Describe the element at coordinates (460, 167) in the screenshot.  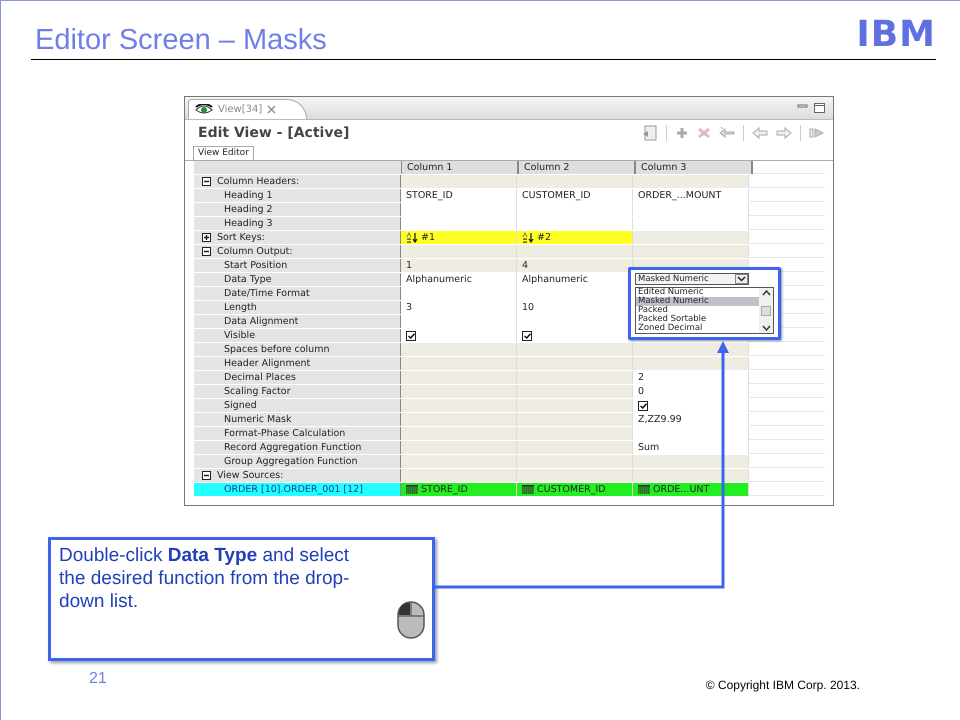
I see `column-header: Column 1` at that location.